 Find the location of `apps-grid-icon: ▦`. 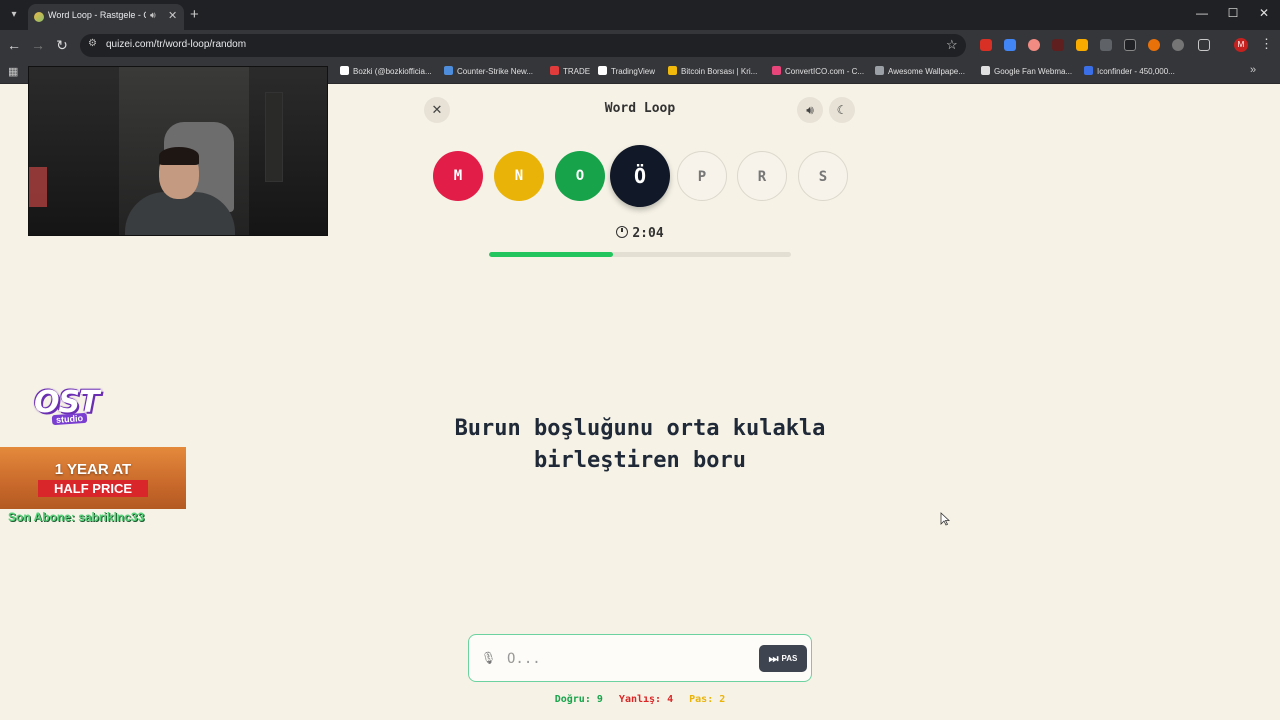

apps-grid-icon: ▦ is located at coordinates (13, 71).